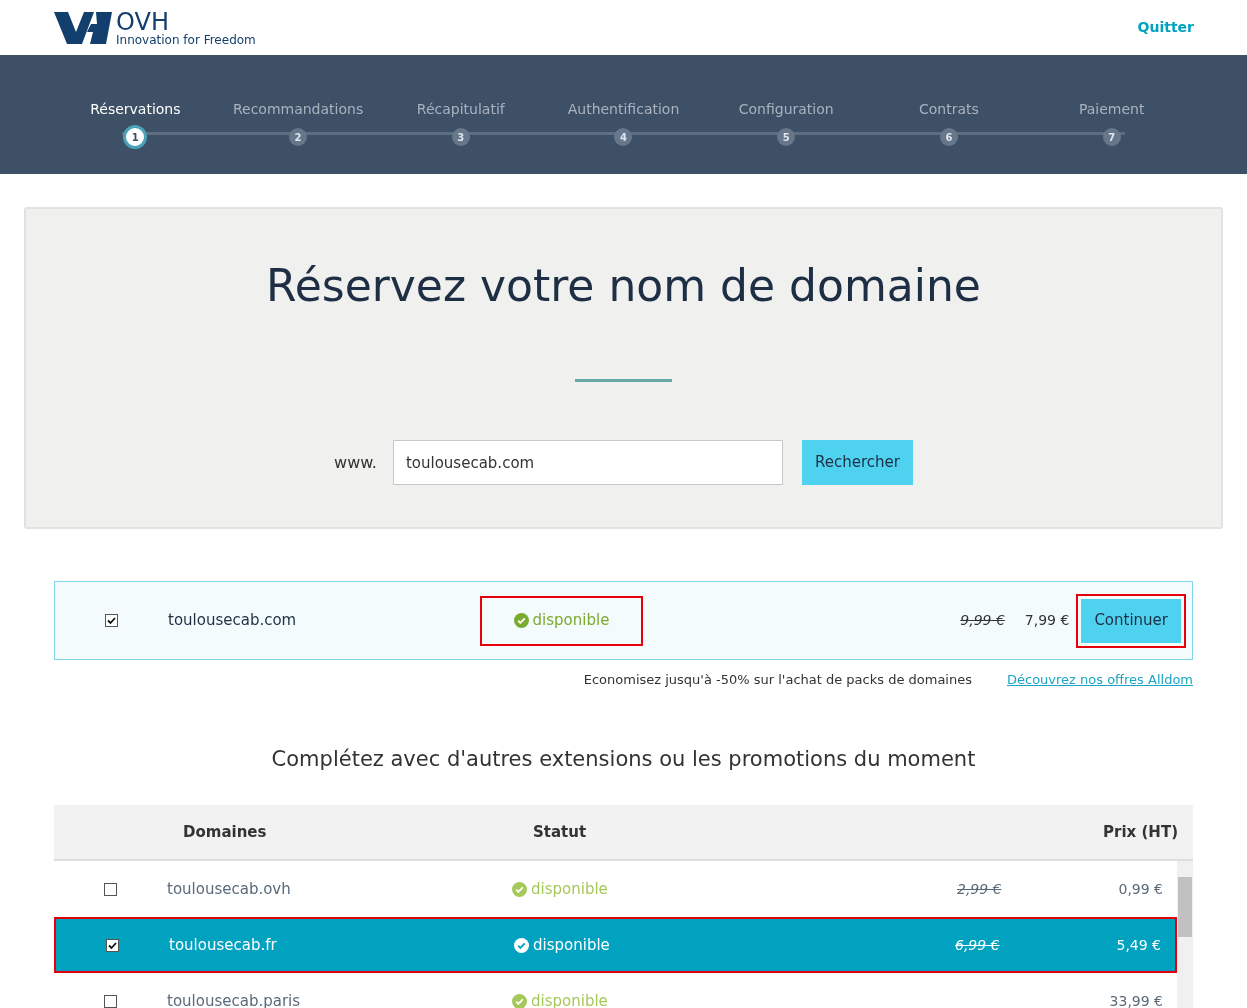 The height and width of the screenshot is (1008, 1247). I want to click on search-button: Rechercher, so click(857, 462).